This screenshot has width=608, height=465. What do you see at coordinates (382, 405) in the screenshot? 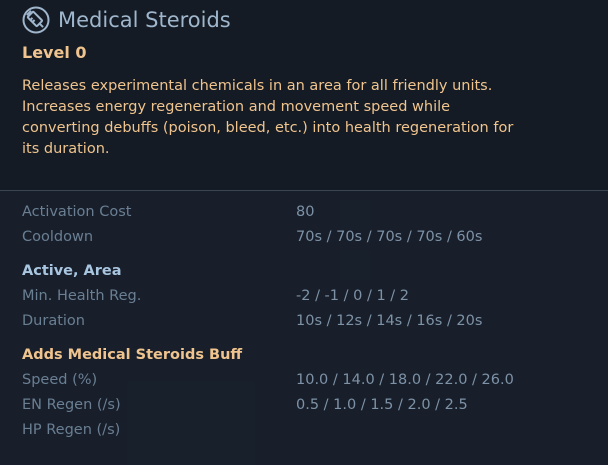
I see `stat-value: 0.5 / 1.0 / 1.5 / 2.0 / 2.5` at bounding box center [382, 405].